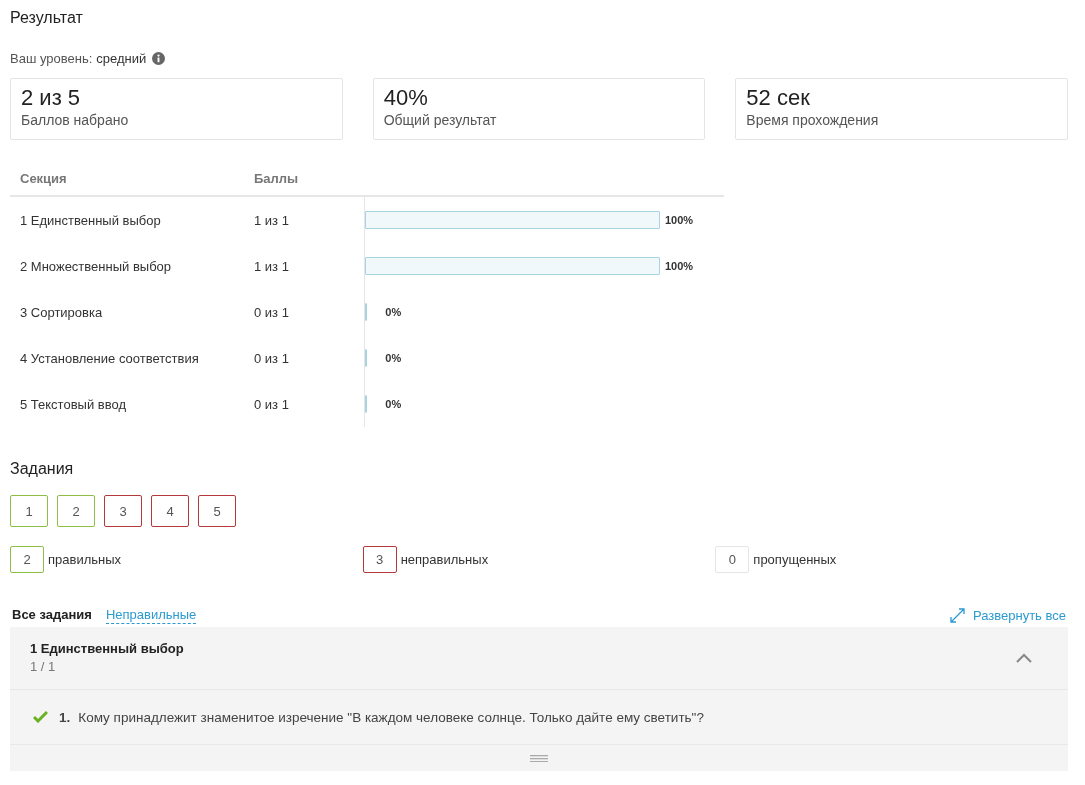 The height and width of the screenshot is (785, 1085). I want to click on drag-handle-icon, so click(539, 758).